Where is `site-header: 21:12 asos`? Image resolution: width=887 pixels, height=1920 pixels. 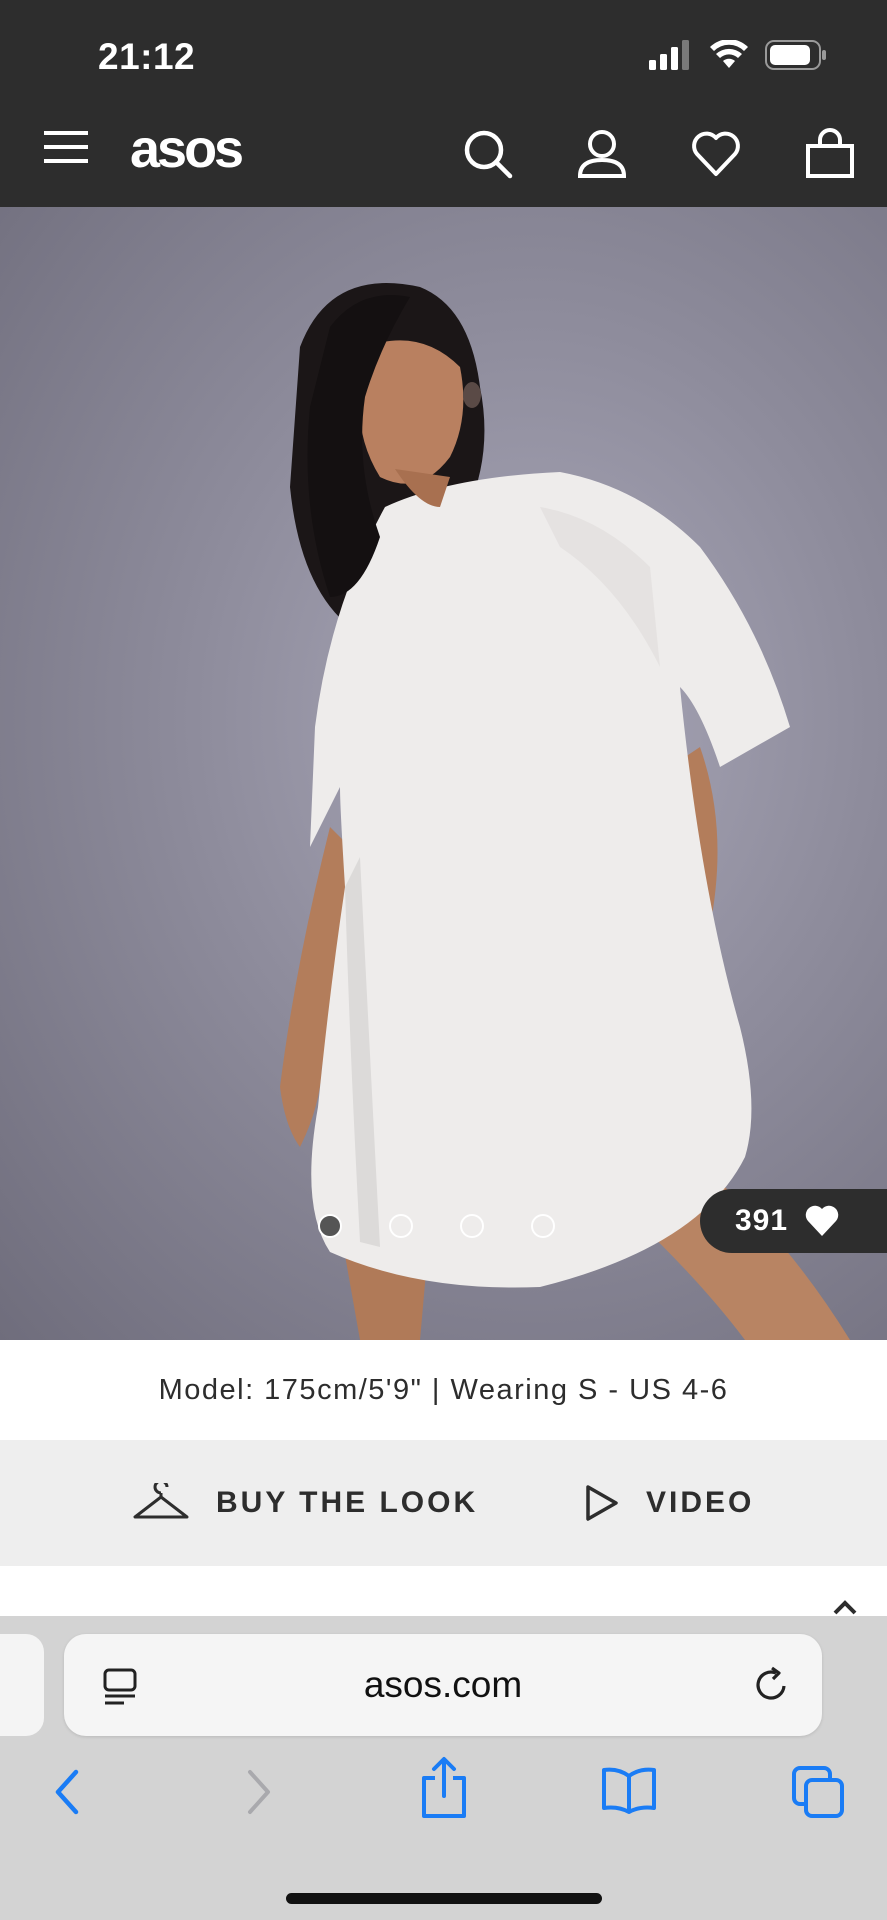 site-header: 21:12 asos is located at coordinates (443, 103).